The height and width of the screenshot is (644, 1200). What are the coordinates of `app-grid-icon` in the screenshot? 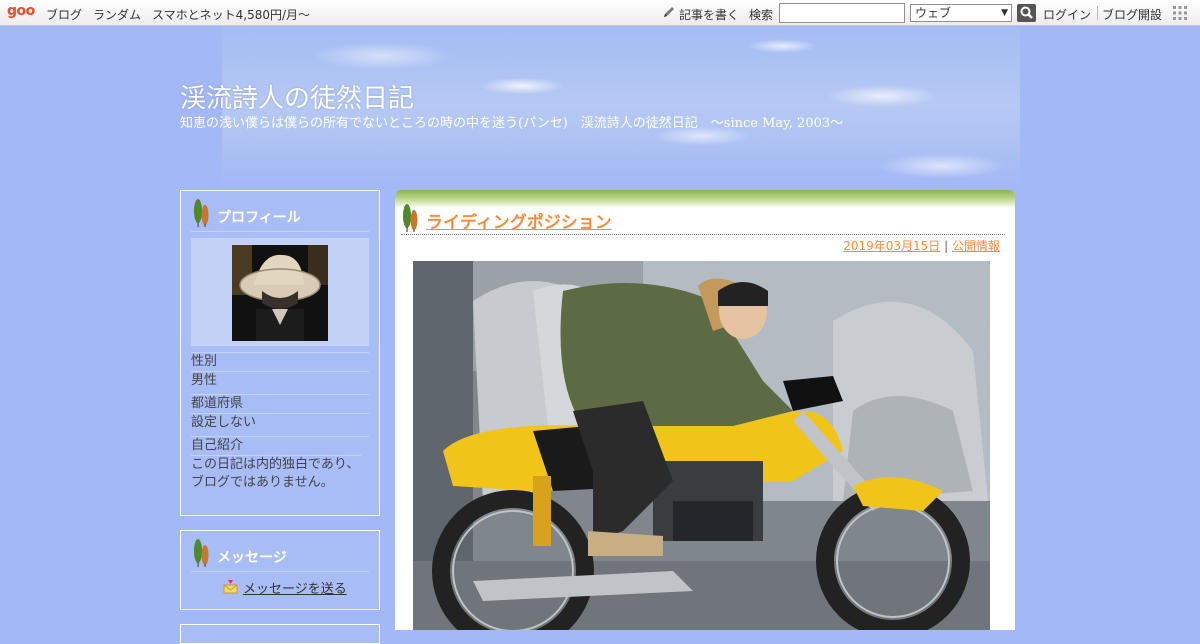 It's located at (1180, 13).